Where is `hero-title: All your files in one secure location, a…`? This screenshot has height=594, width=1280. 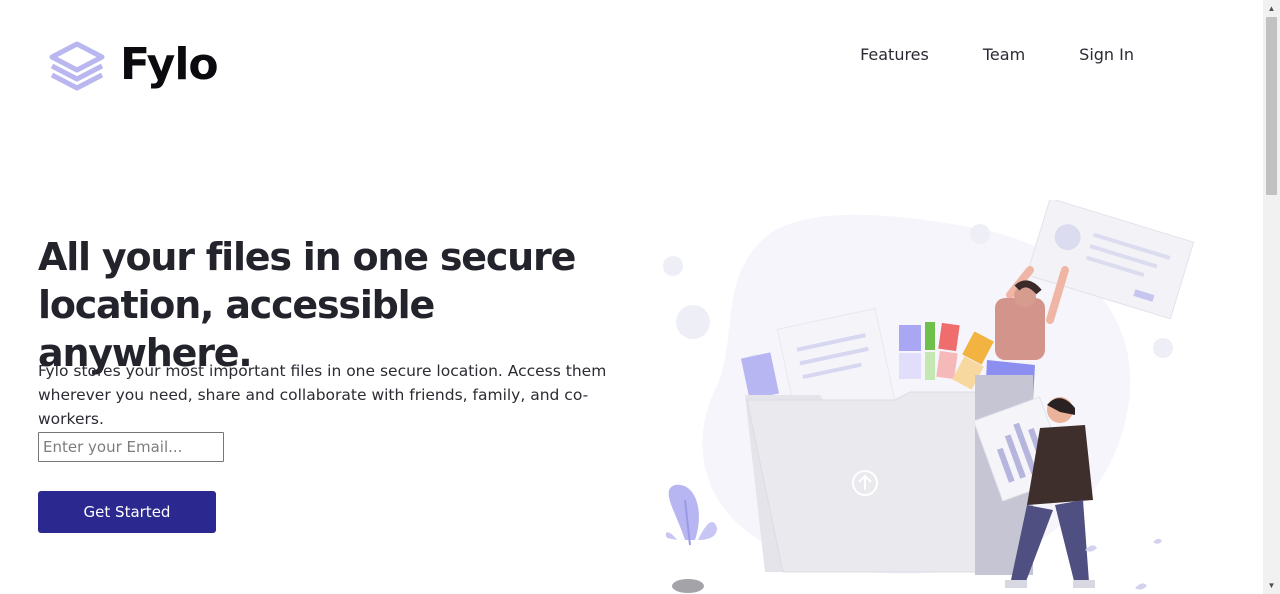 hero-title: All your files in one secure location, a… is located at coordinates (338, 305).